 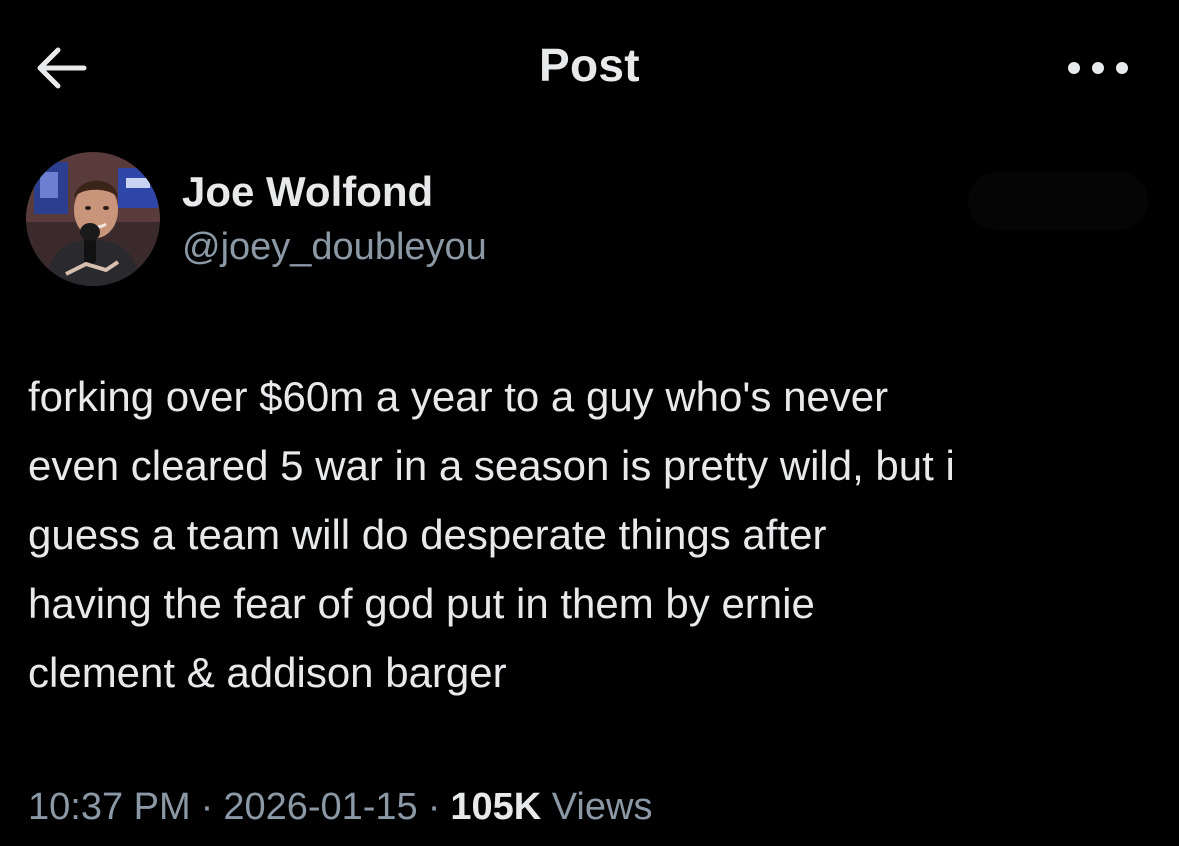 I want to click on more-options-button, so click(x=1098, y=68).